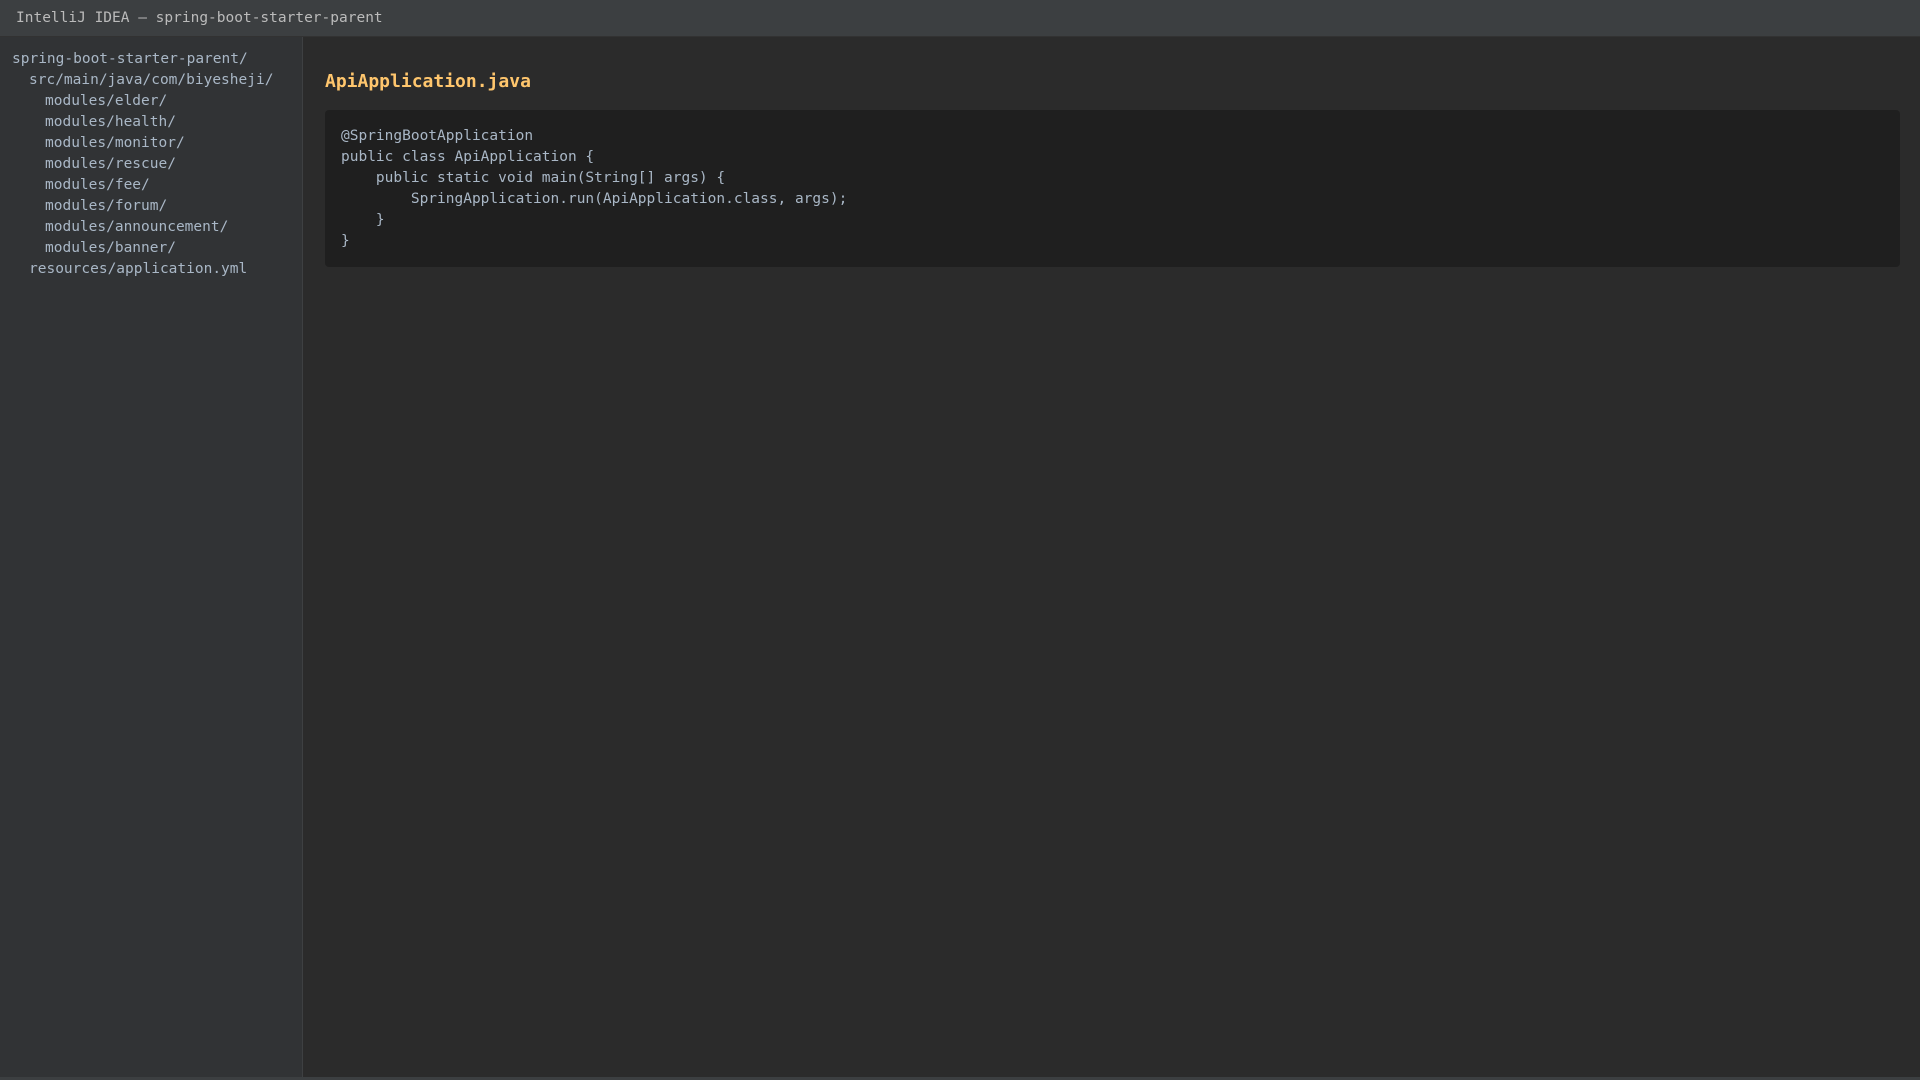 The height and width of the screenshot is (1080, 1920). I want to click on tree-item-application-yml: resources/application.yml, so click(151, 269).